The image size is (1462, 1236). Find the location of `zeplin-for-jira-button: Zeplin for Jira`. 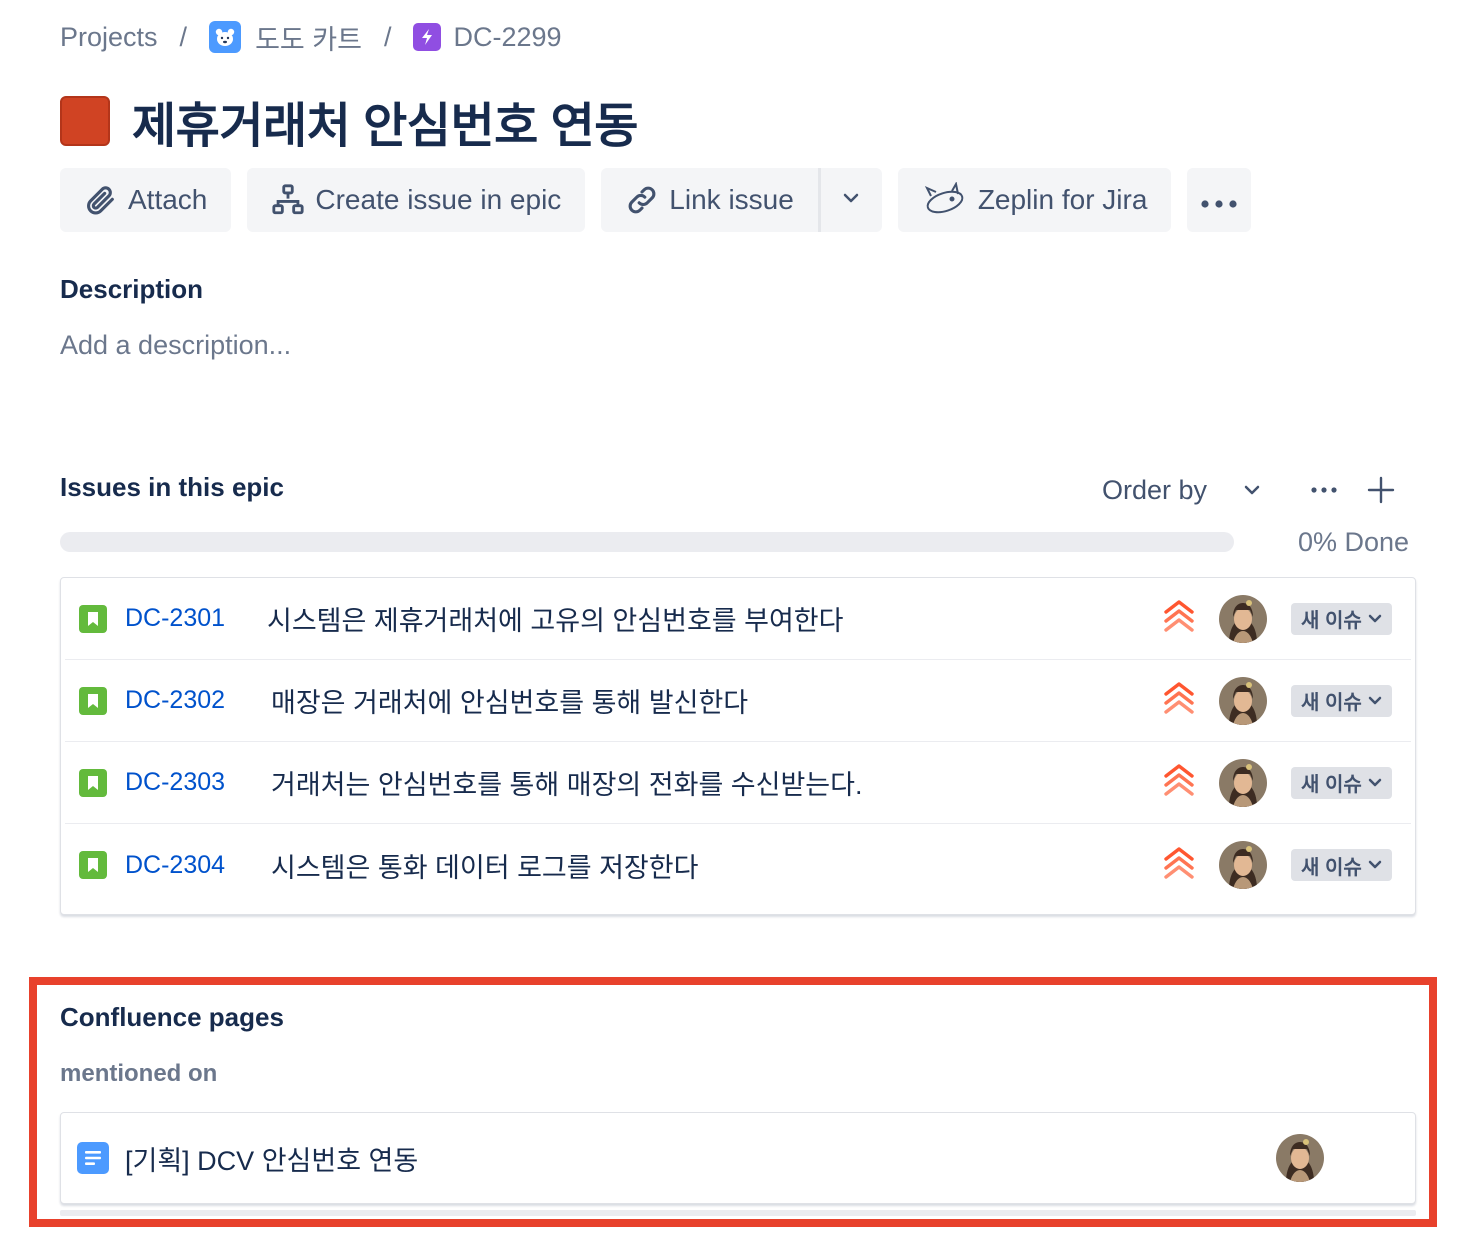

zeplin-for-jira-button: Zeplin for Jira is located at coordinates (1034, 200).